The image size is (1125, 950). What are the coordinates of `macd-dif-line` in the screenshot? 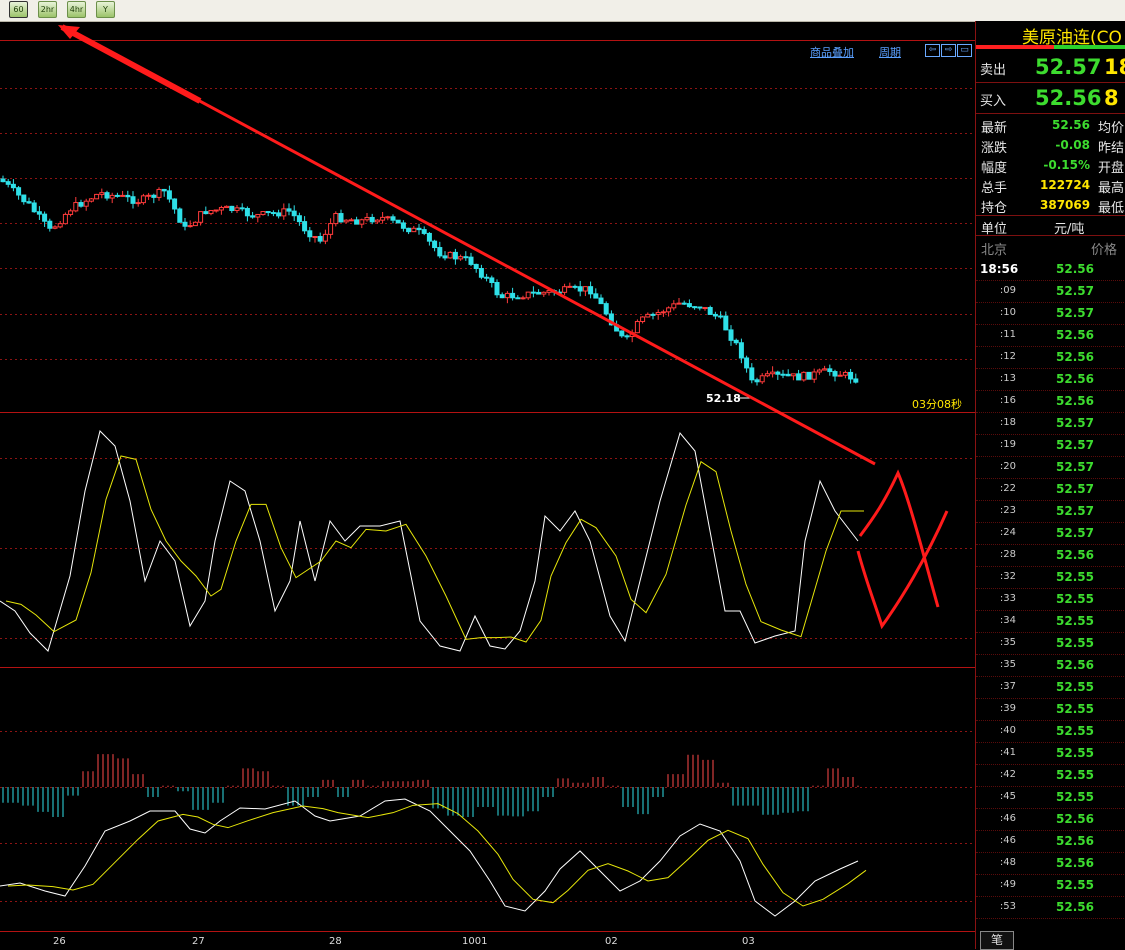 It's located at (429, 857).